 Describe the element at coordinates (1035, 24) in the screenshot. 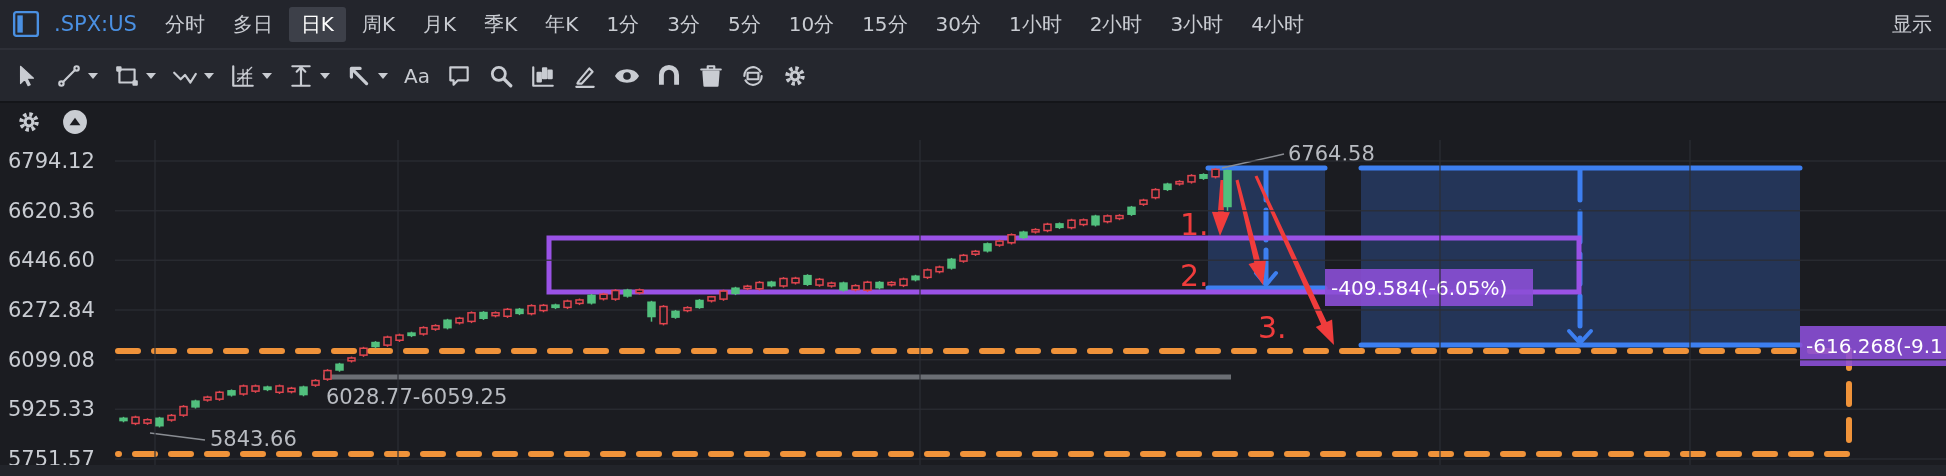

I see `period-tab: 1小时` at that location.